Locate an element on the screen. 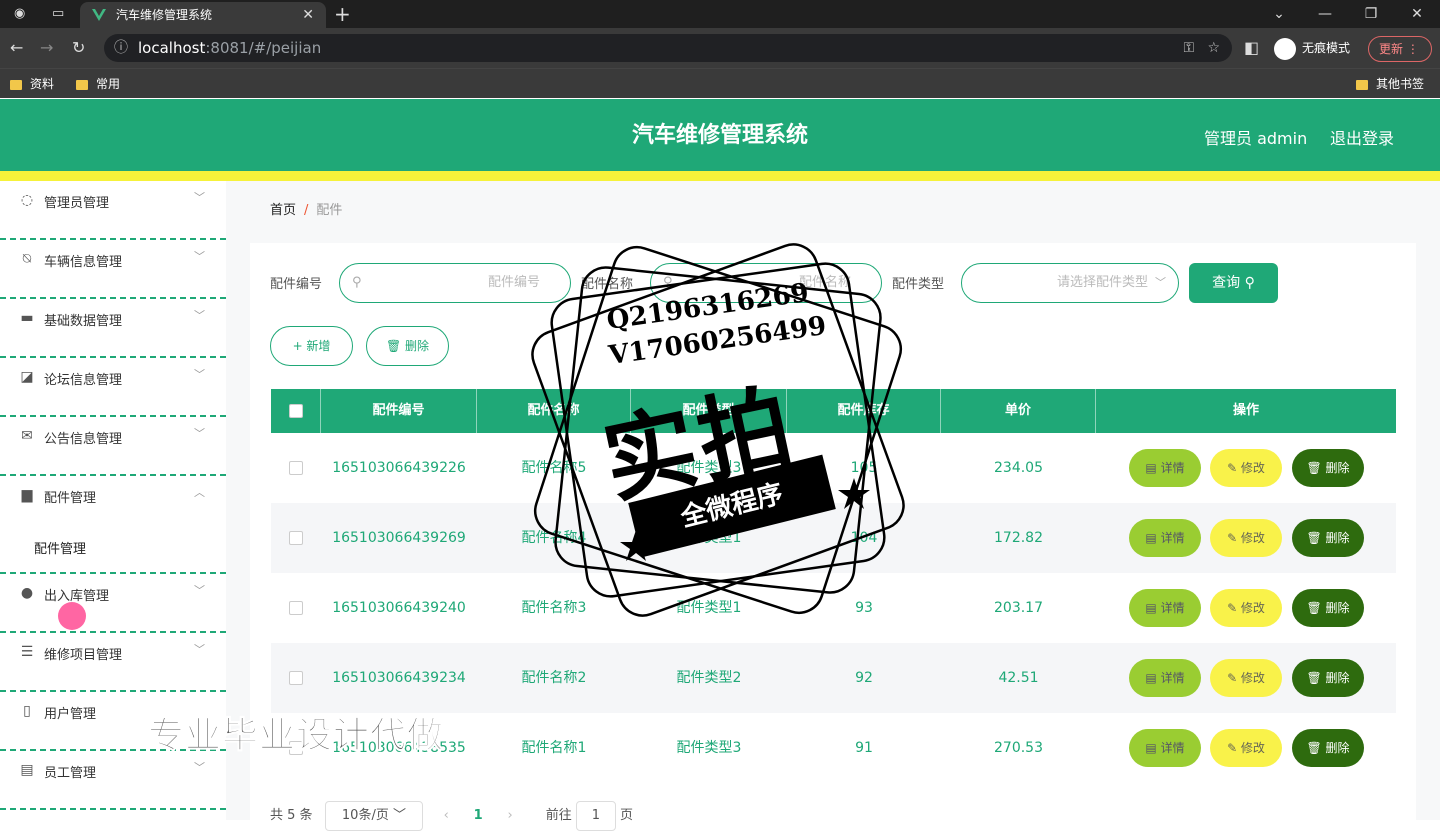 The image size is (1440, 831). breadcrumb: 首页 / 配件 is located at coordinates (306, 208).